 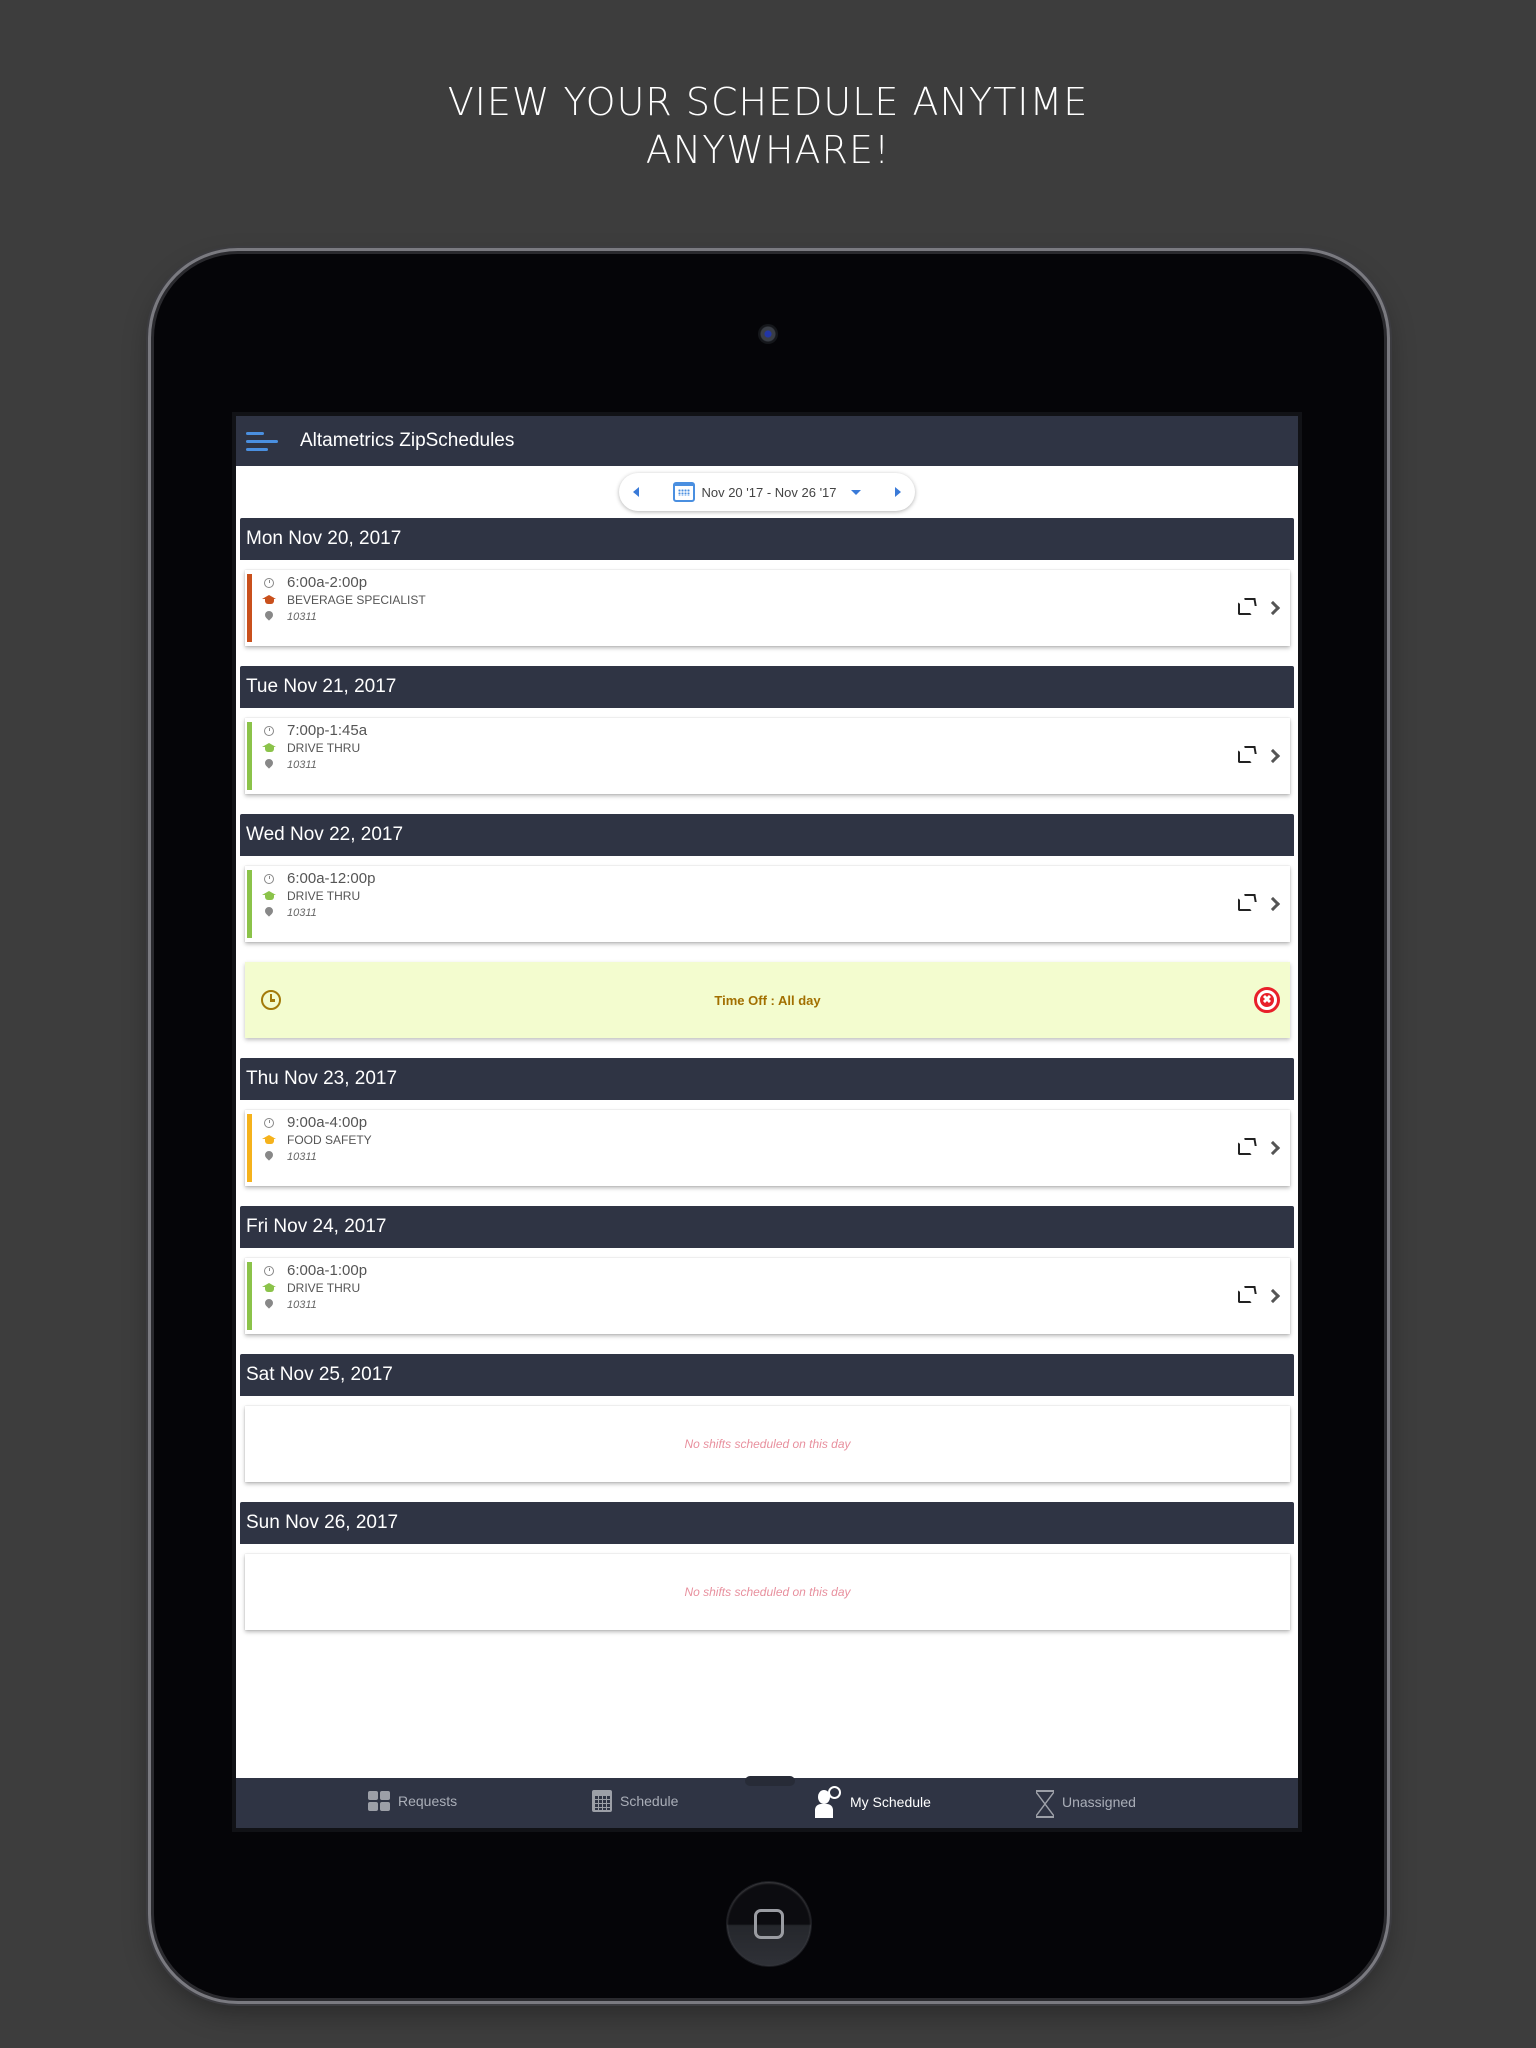 I want to click on shift-role: FOOD SAFETY, so click(x=329, y=1139).